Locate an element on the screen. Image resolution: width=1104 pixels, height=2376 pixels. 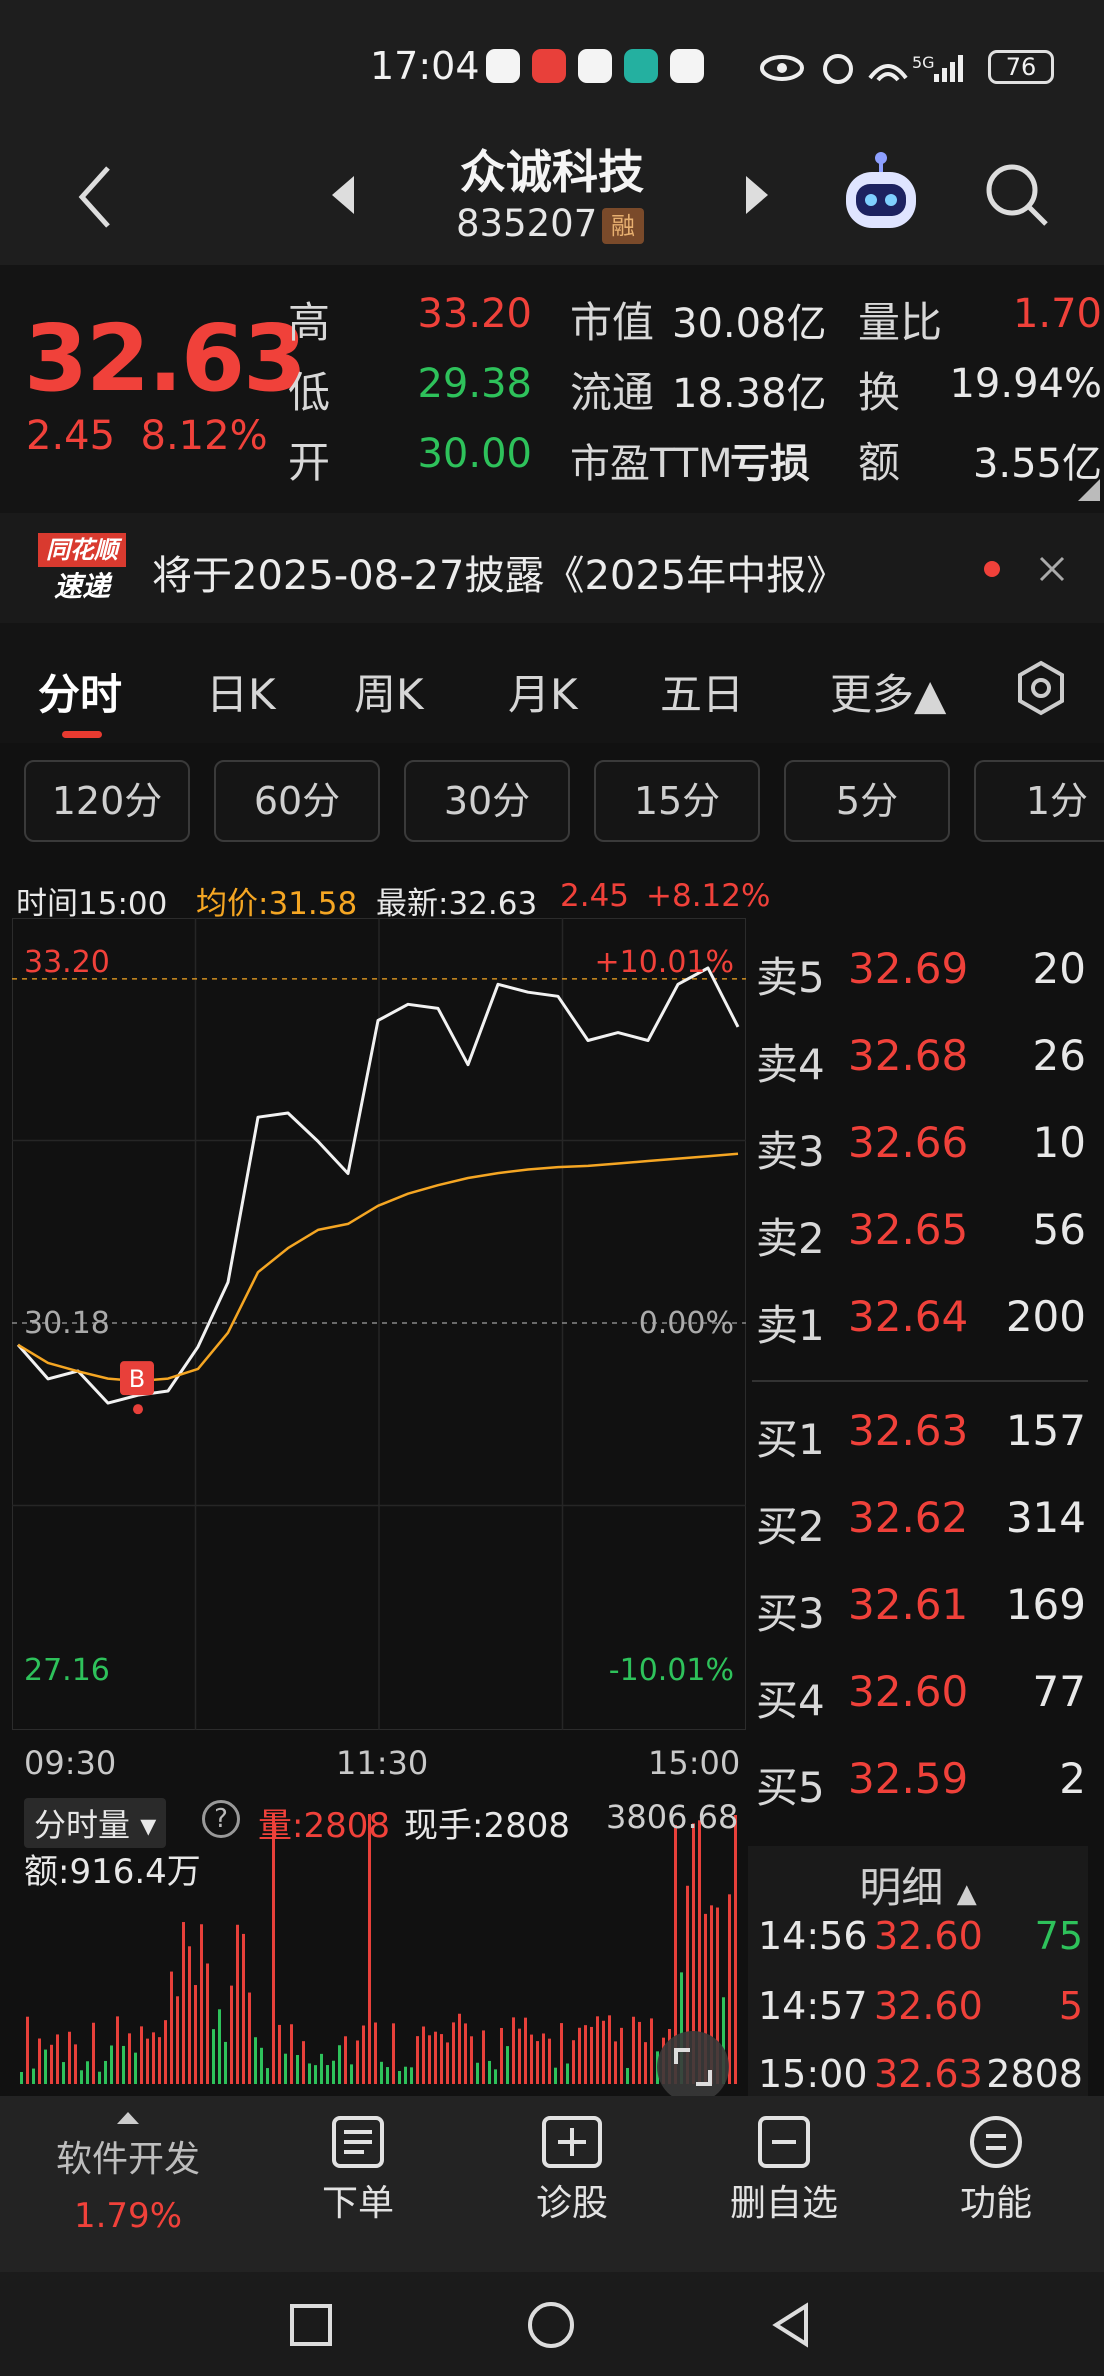
chart-info-line: 时间15:00 均价:31.58 最新:32.63 2.45 +8.12% is located at coordinates (385, 896).